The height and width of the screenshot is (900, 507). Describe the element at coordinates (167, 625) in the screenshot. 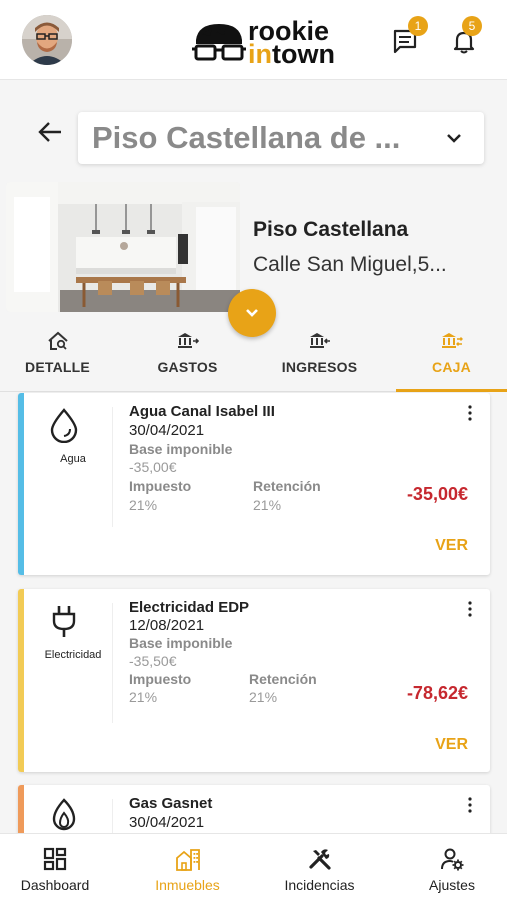

I see `expense-date: 12/08/2021` at that location.